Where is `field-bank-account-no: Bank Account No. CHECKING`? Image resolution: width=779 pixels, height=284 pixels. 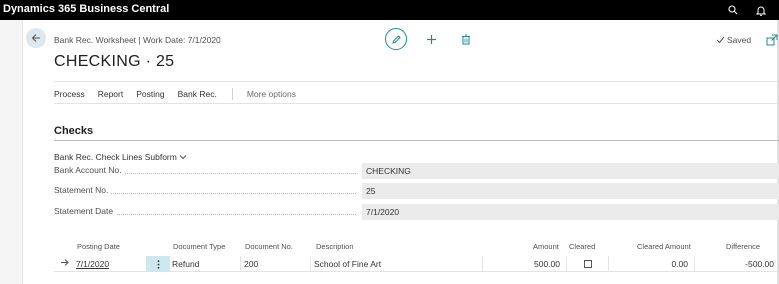 field-bank-account-no: Bank Account No. CHECKING is located at coordinates (416, 171).